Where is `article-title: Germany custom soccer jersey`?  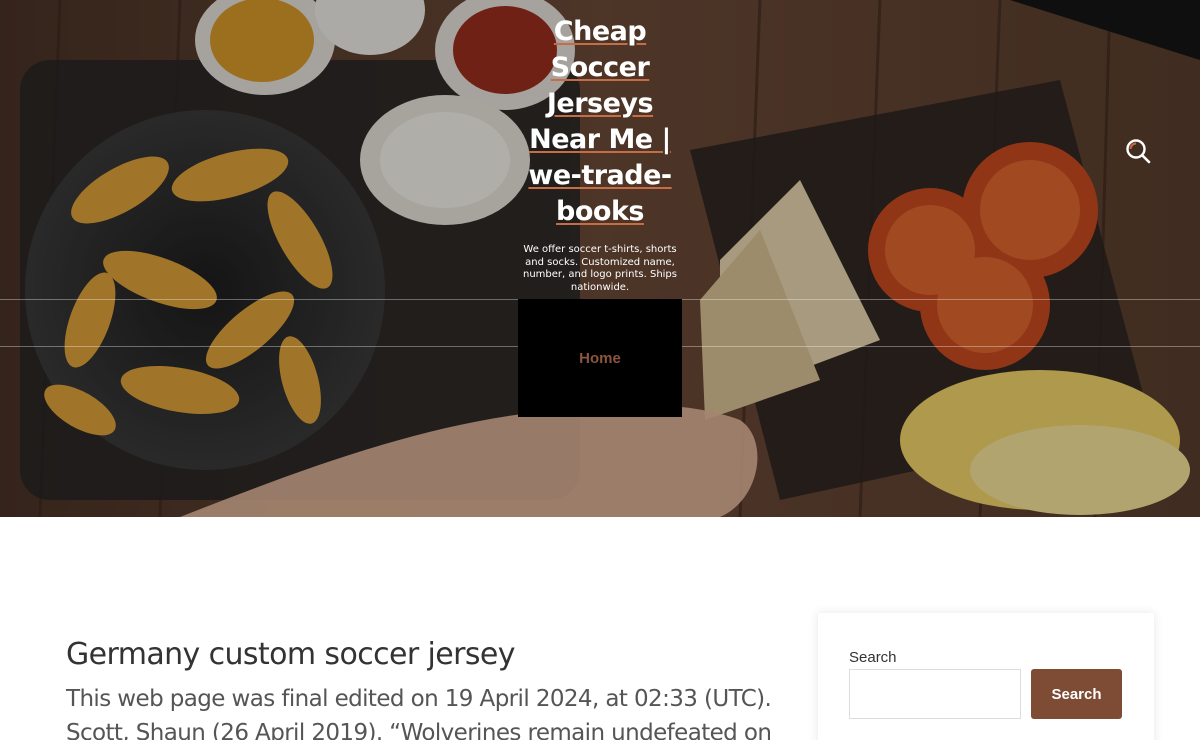 article-title: Germany custom soccer jersey is located at coordinates (291, 654).